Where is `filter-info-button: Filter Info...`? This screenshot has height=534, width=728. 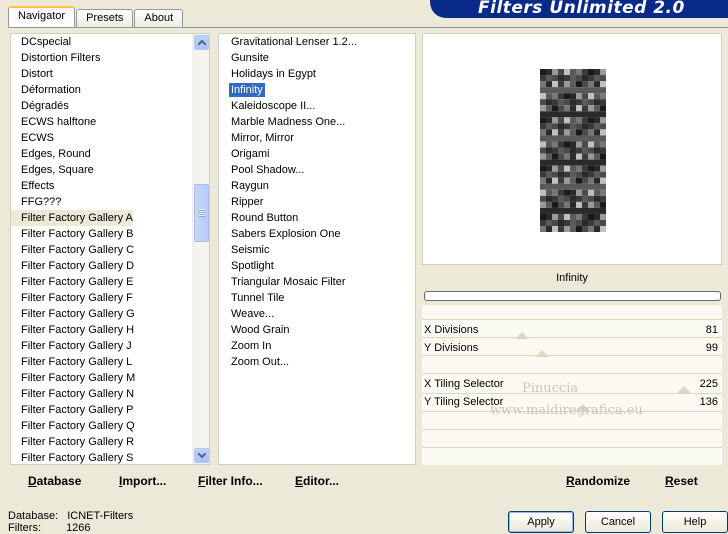 filter-info-button: Filter Info... is located at coordinates (230, 481).